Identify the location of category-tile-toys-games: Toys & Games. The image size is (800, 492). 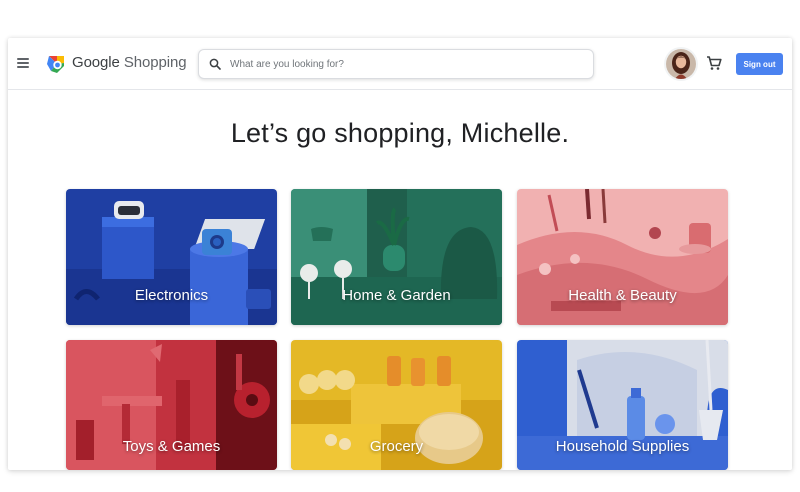
(171, 405).